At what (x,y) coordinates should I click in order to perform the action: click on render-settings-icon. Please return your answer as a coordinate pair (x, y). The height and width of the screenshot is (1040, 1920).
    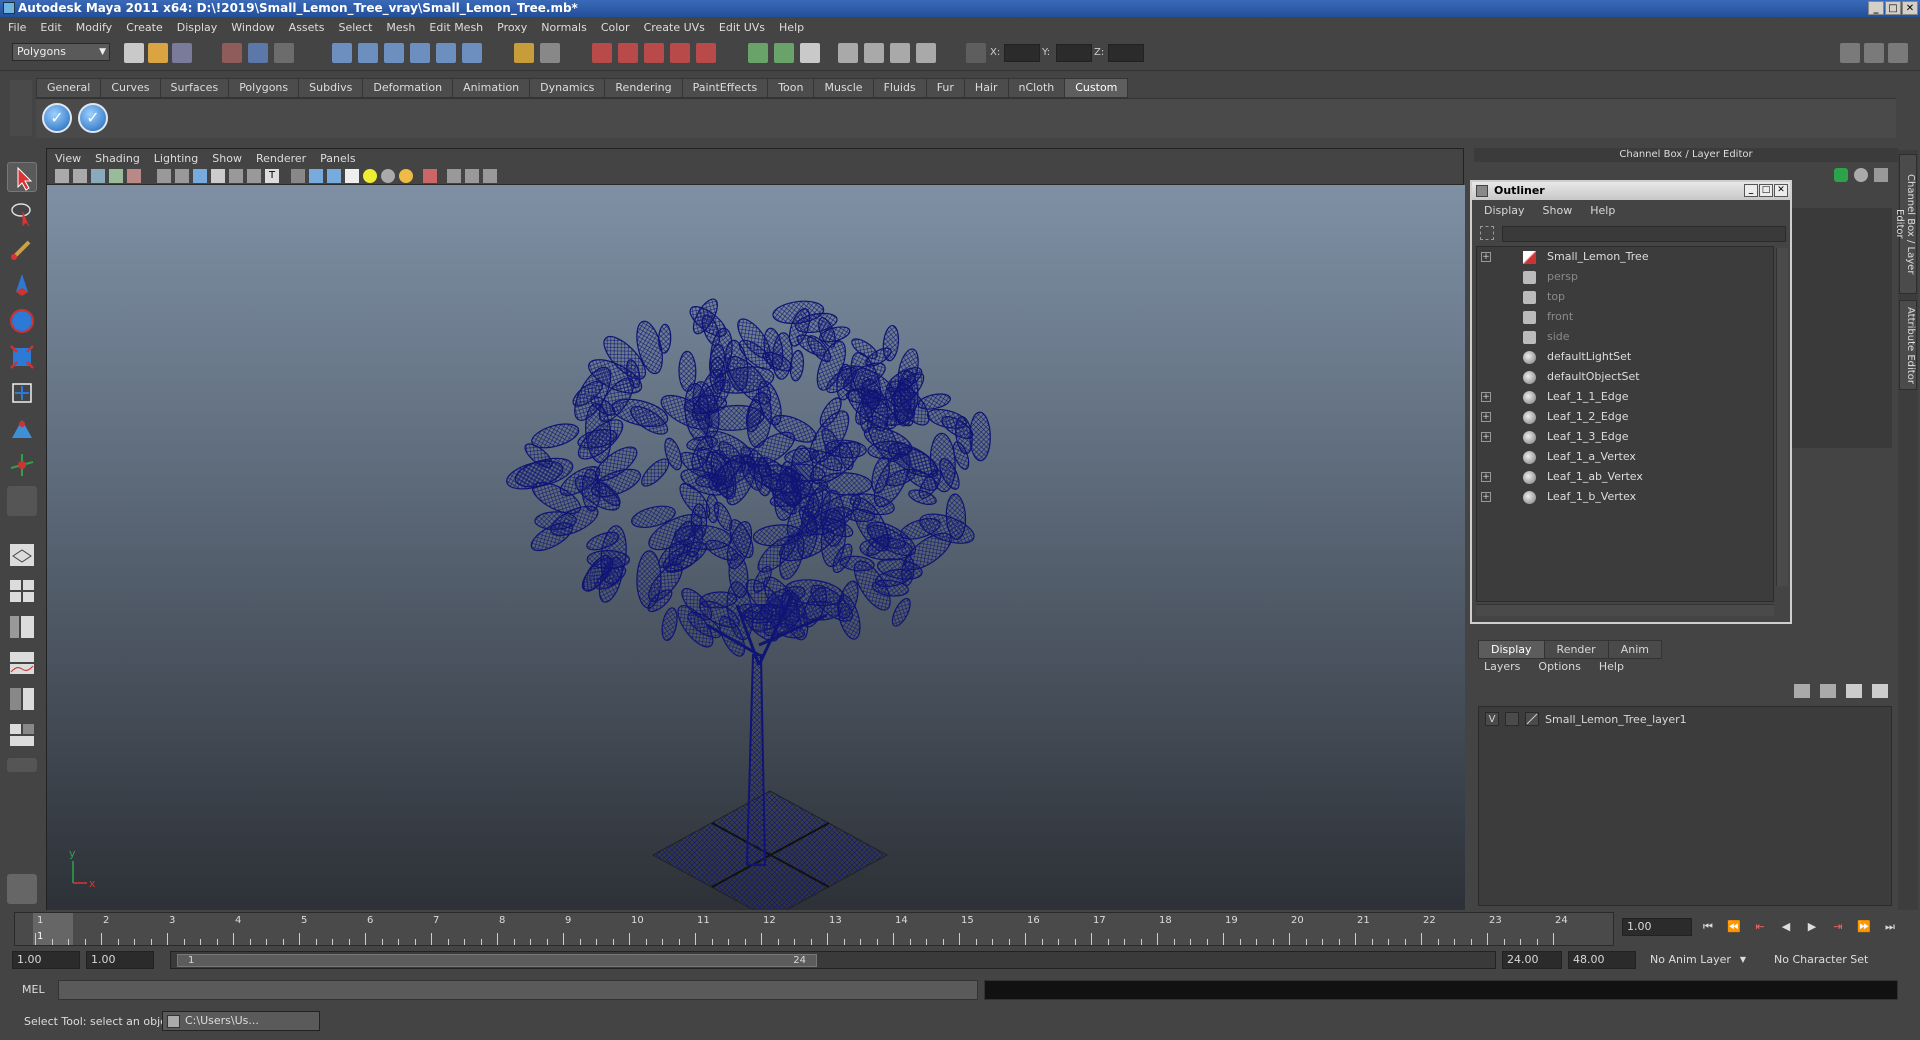
    Looking at the image, I should click on (654, 53).